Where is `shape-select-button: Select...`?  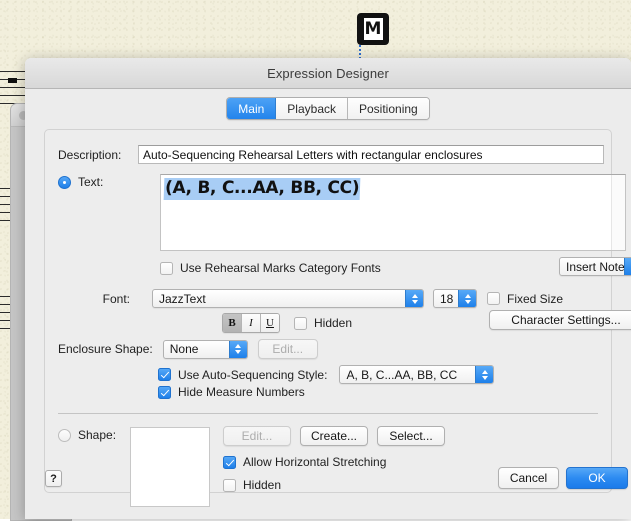
shape-select-button: Select... is located at coordinates (411, 436).